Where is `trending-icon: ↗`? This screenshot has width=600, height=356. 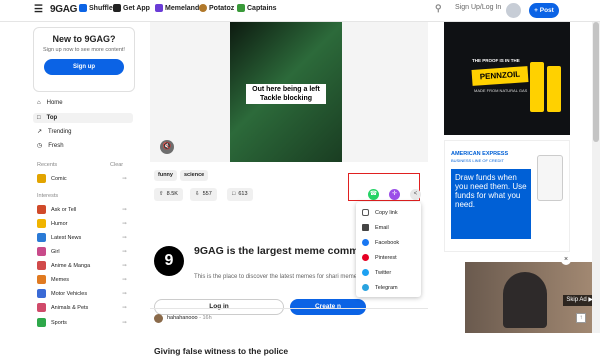 trending-icon: ↗ is located at coordinates (40, 132).